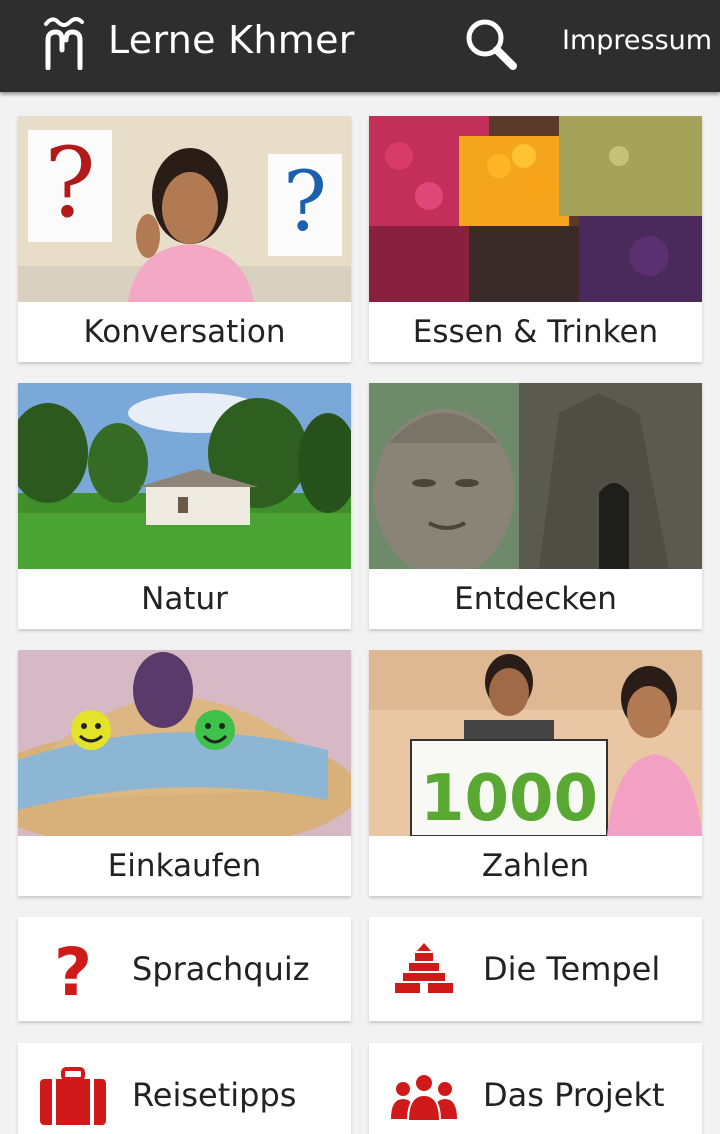 Image resolution: width=720 pixels, height=1134 pixels. What do you see at coordinates (574, 1095) in the screenshot?
I see `button-label: Das Projekt` at bounding box center [574, 1095].